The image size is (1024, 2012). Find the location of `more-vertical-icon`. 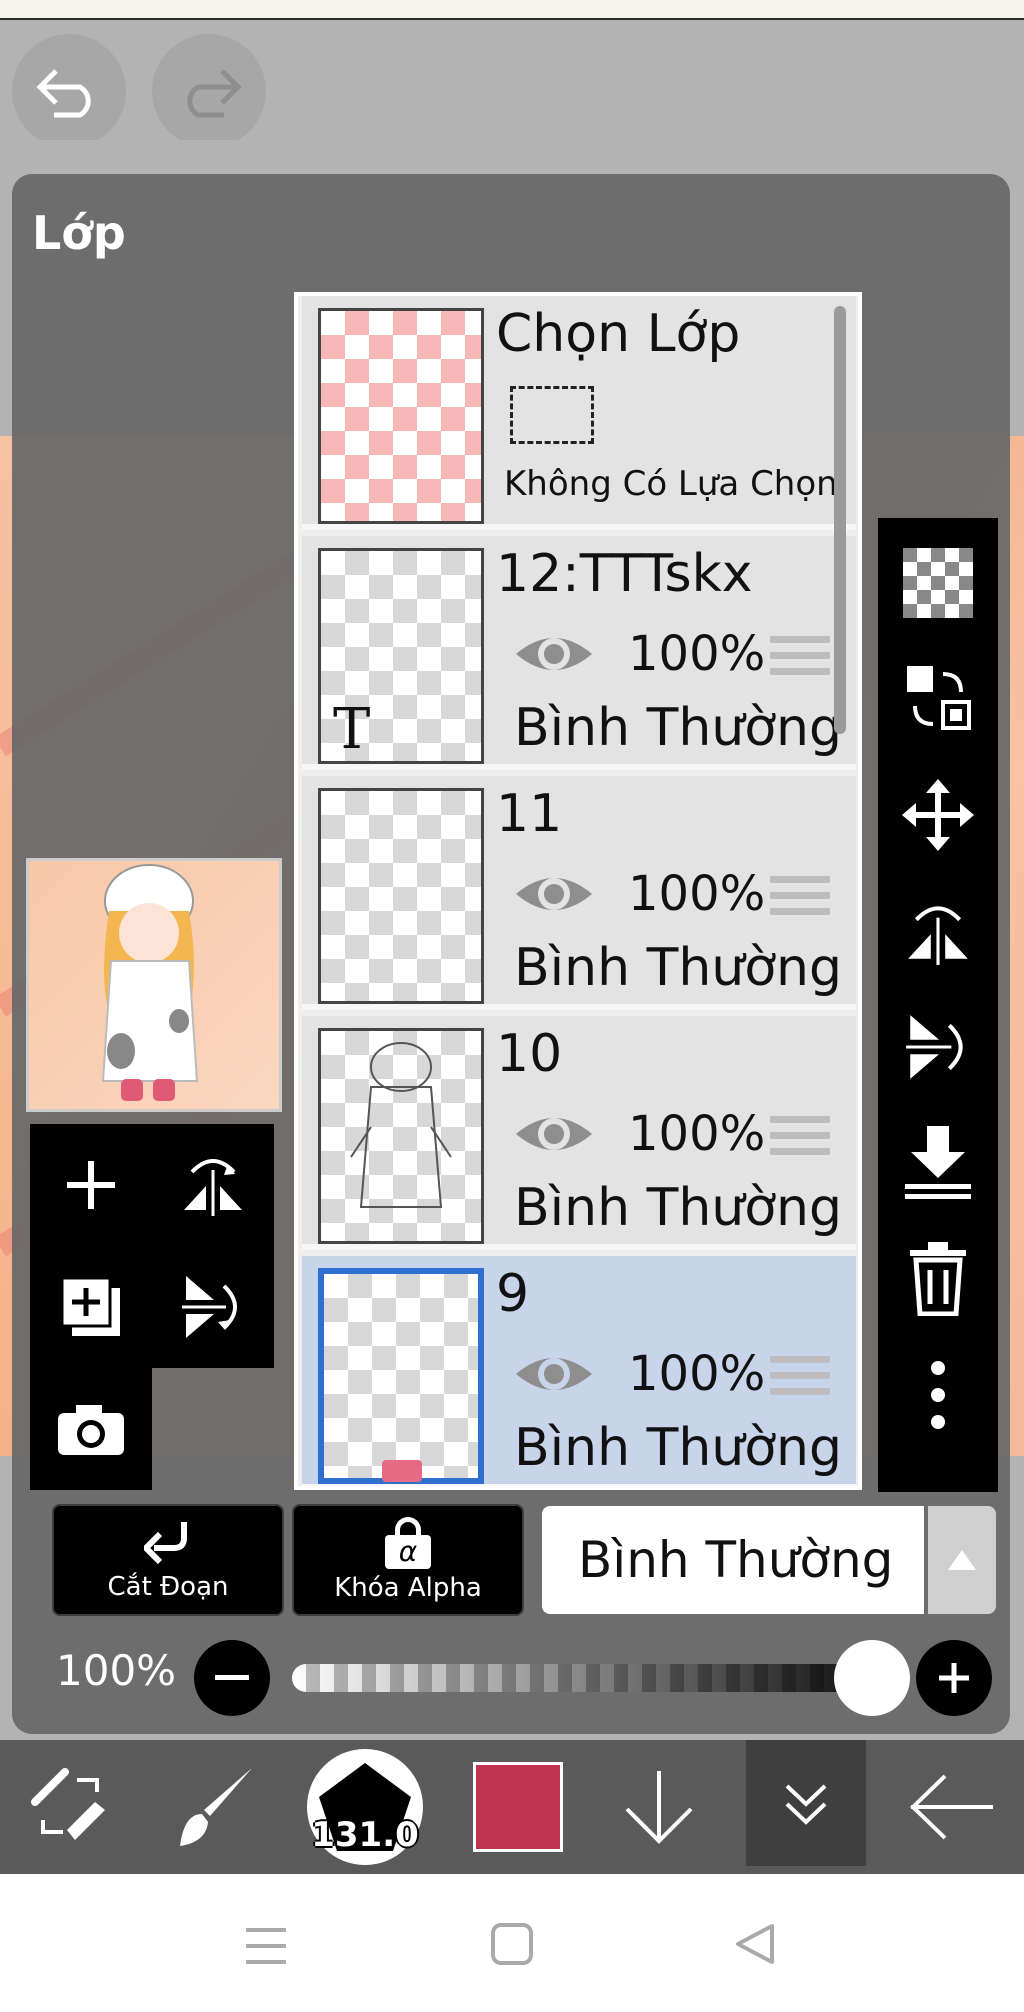

more-vertical-icon is located at coordinates (938, 1395).